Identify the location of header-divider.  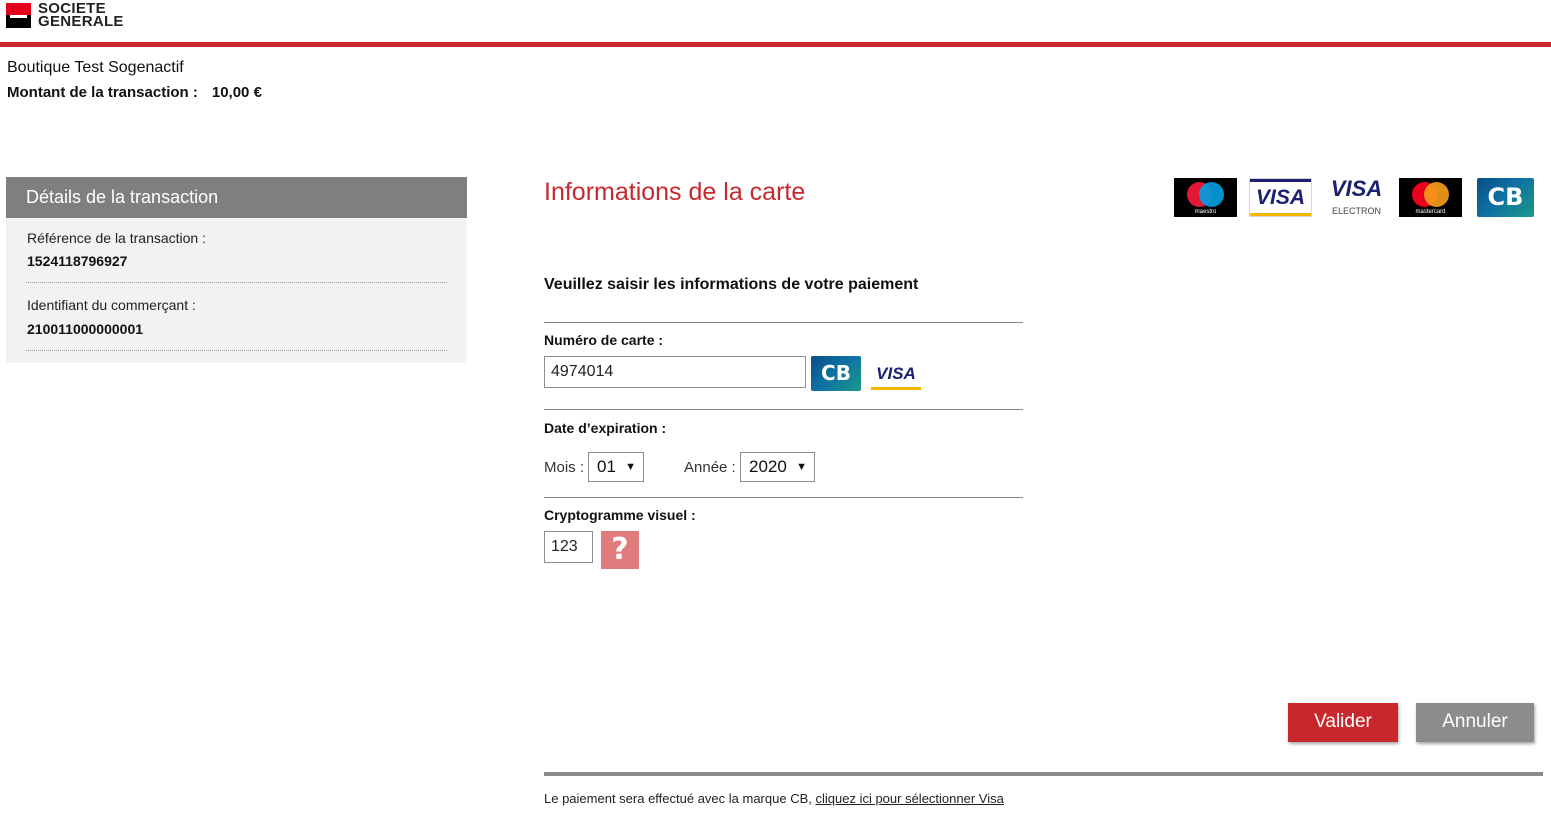
(775, 44).